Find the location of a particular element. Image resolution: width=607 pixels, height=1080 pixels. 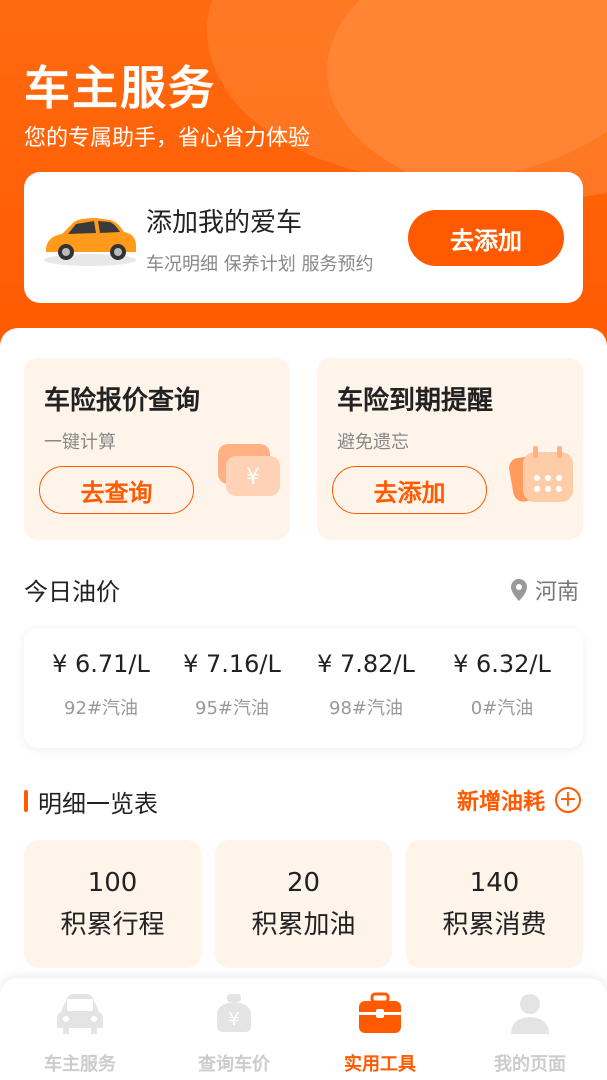

price-tag-icon: ¥ is located at coordinates (234, 1013).